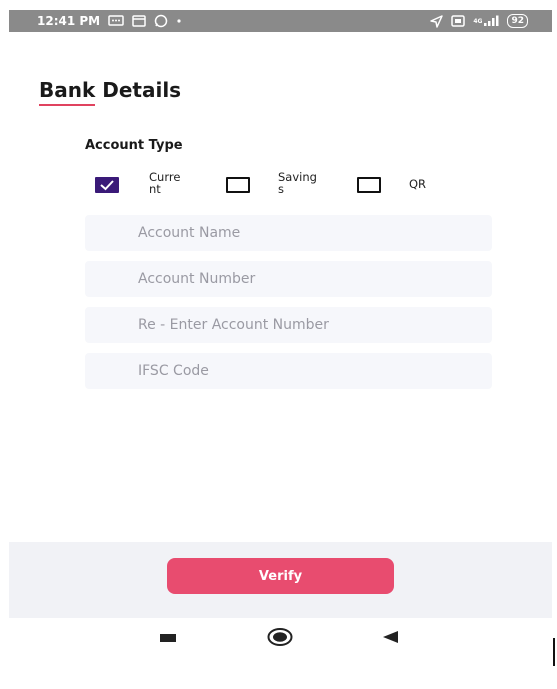 This screenshot has height=689, width=557. Describe the element at coordinates (437, 21) in the screenshot. I see `location-icon` at that location.